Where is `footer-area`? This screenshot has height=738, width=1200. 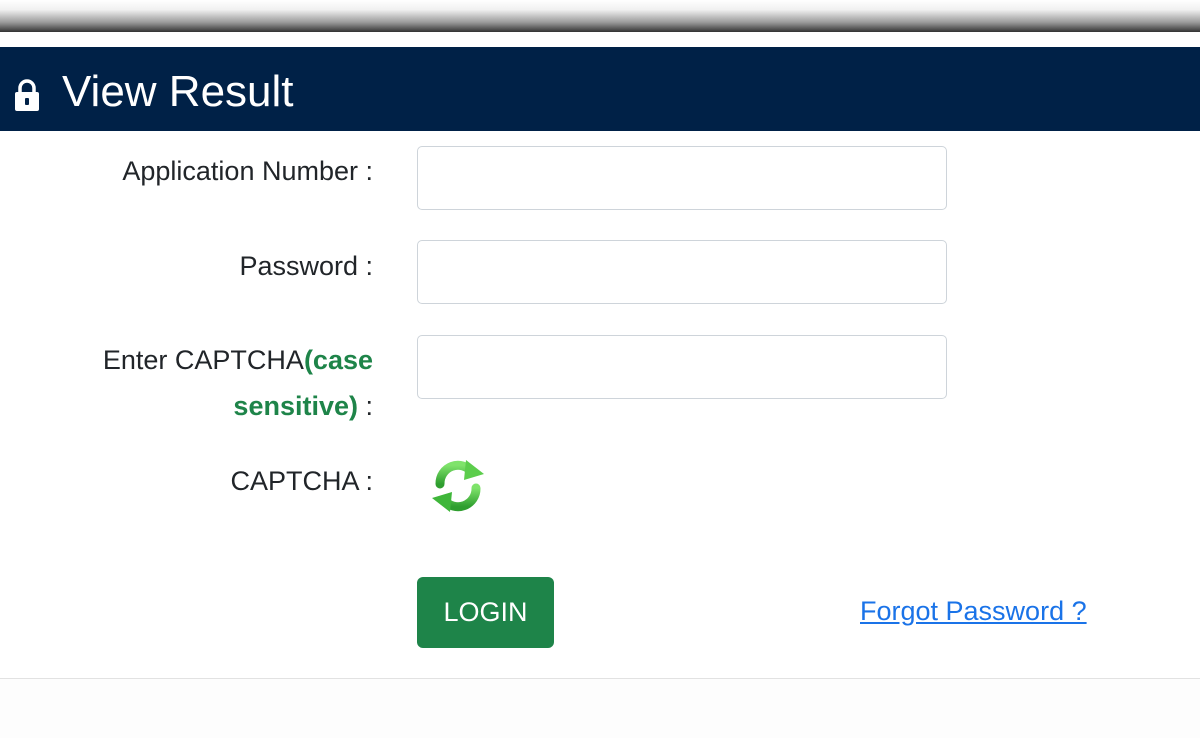 footer-area is located at coordinates (600, 708).